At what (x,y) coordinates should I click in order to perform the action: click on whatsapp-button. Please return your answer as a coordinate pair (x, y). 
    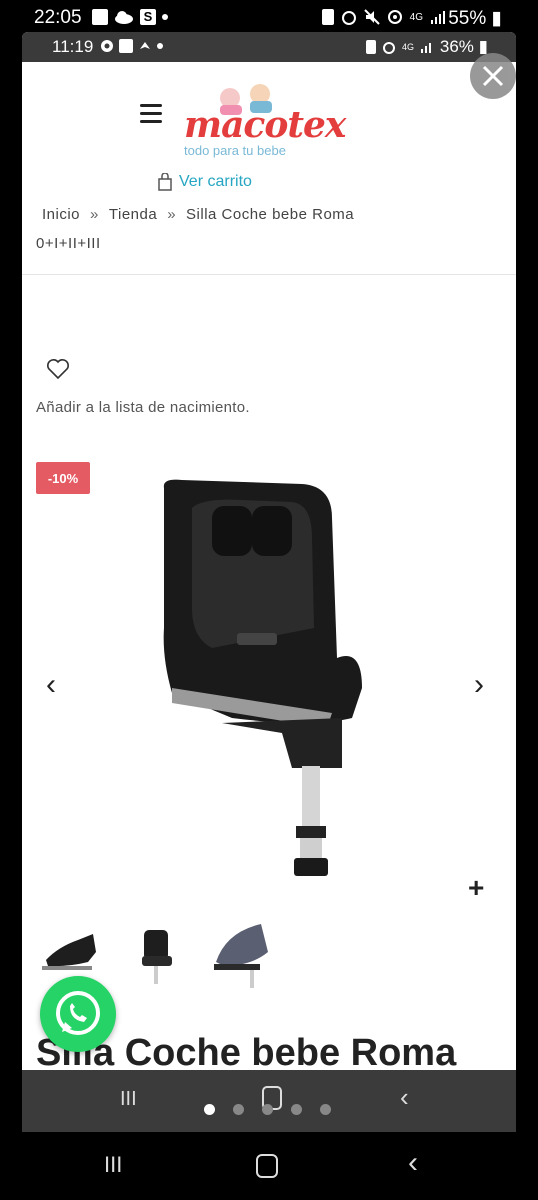
    Looking at the image, I should click on (78, 1014).